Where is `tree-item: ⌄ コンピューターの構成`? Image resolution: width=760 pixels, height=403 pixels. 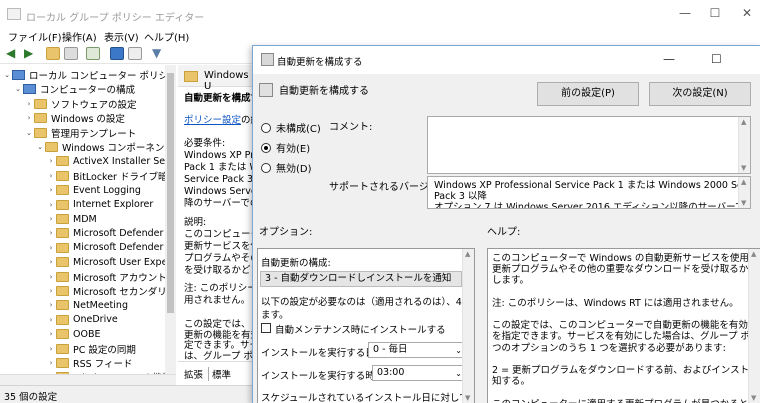
tree-item: ⌄ コンピューターの構成 is located at coordinates (74, 89).